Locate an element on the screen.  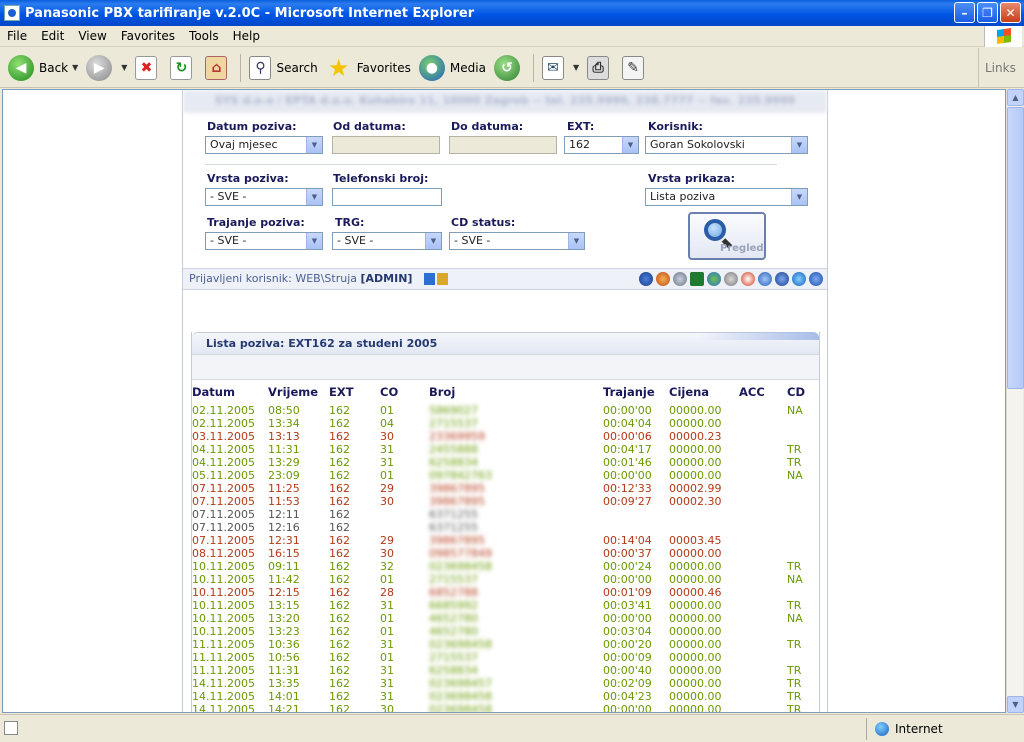
history-button: ↺ is located at coordinates (509, 68).